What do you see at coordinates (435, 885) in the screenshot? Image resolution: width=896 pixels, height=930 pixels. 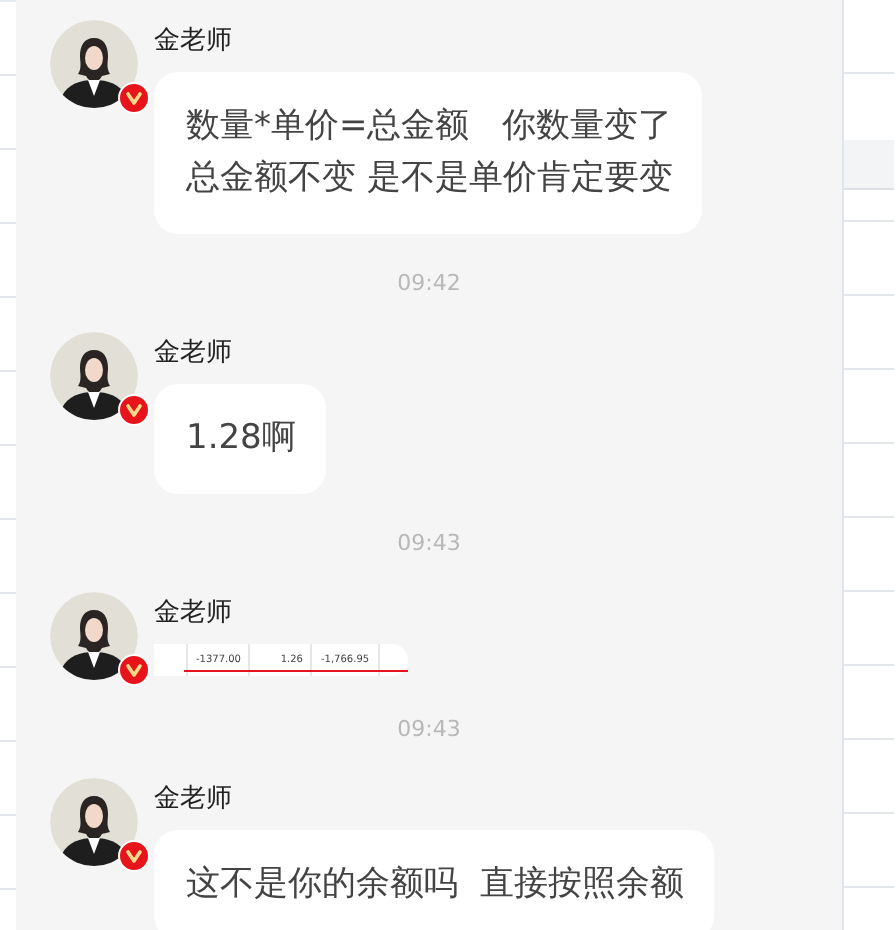 I see `message-text: 这不是你的余额吗 直接按照余额` at bounding box center [435, 885].